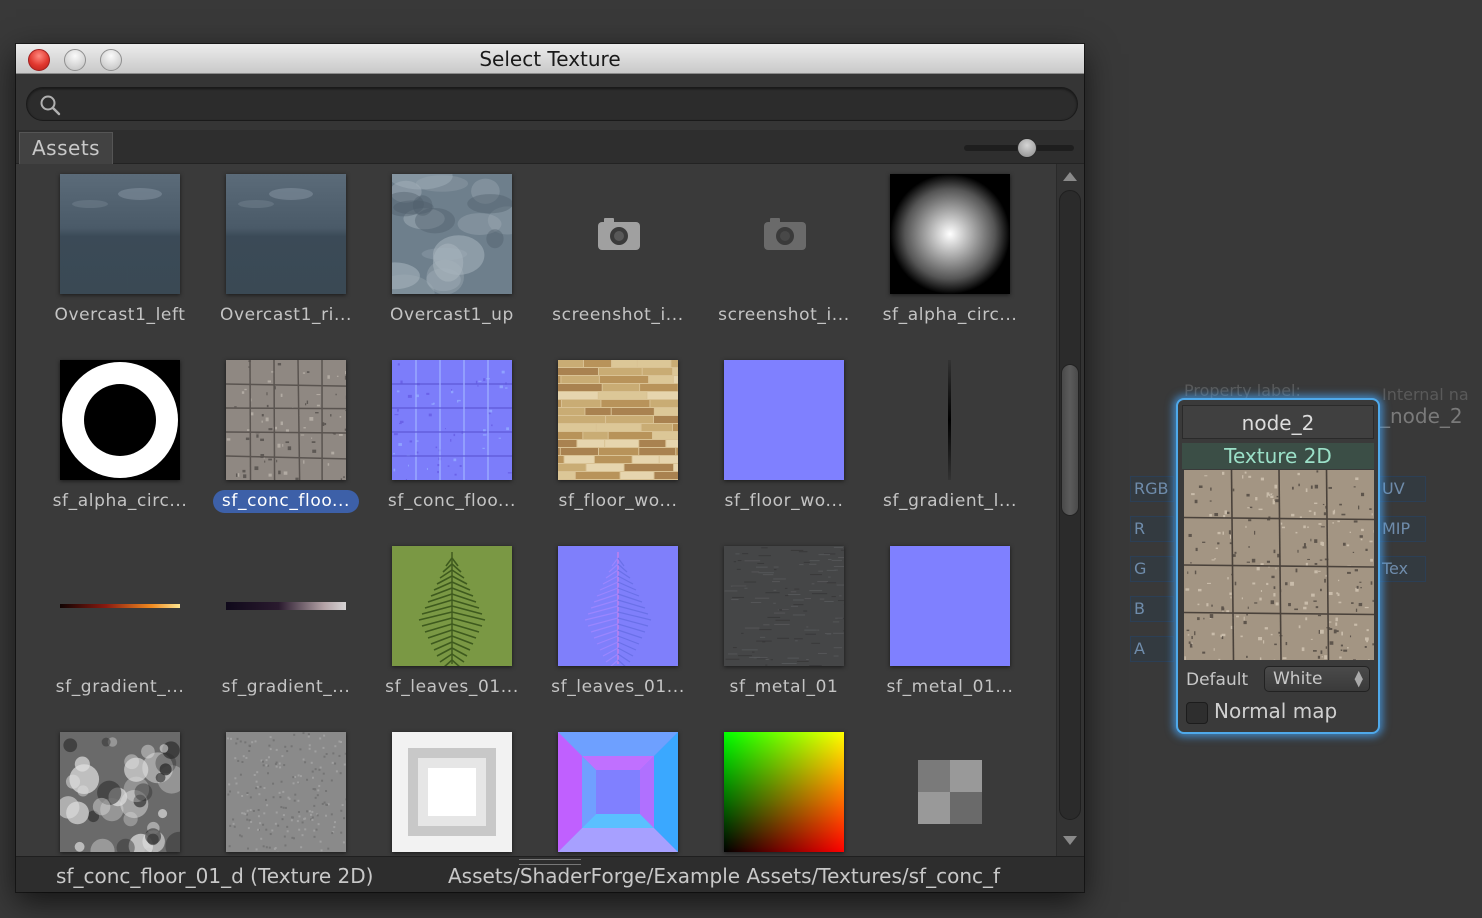 This screenshot has height=918, width=1482. Describe the element at coordinates (1298, 679) in the screenshot. I see `default-dropdown-value: White` at that location.